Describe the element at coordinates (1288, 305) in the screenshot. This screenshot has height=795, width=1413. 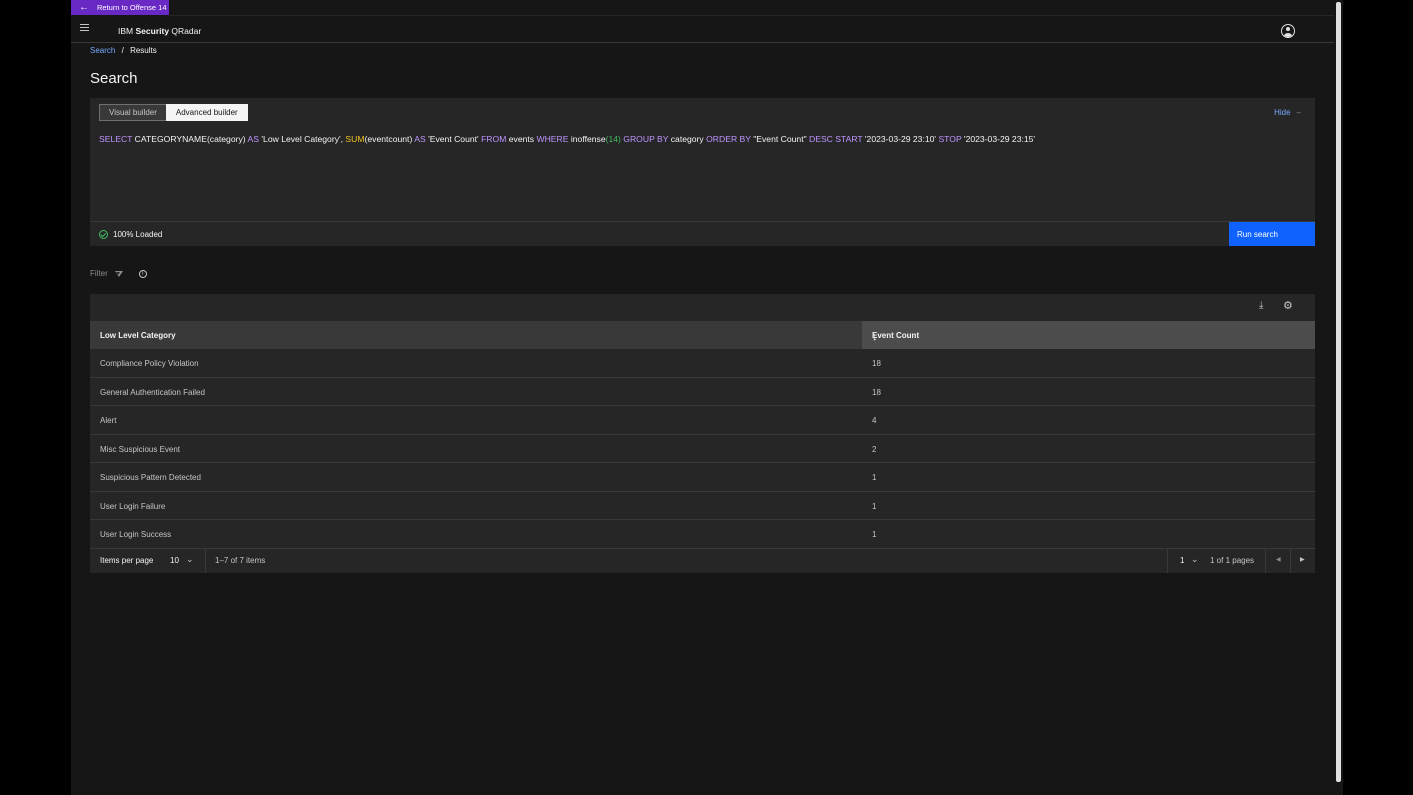
I see `settings-icon: ⚙` at that location.